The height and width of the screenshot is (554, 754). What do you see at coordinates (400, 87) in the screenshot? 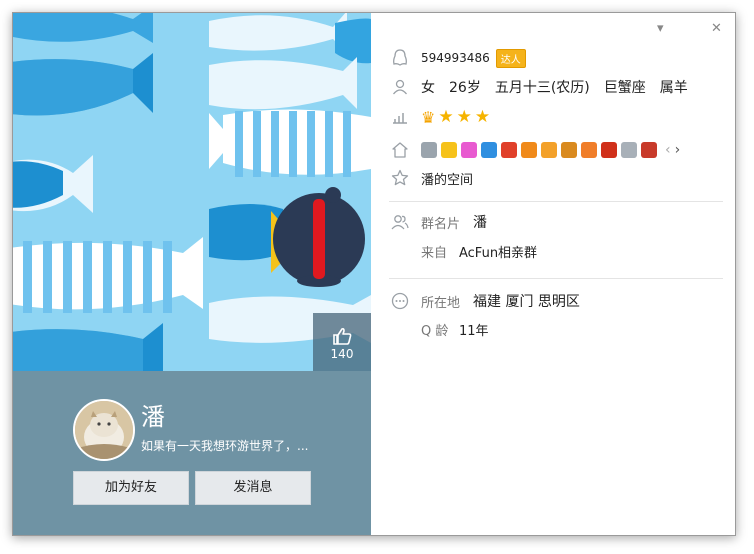
I see `person-icon` at bounding box center [400, 87].